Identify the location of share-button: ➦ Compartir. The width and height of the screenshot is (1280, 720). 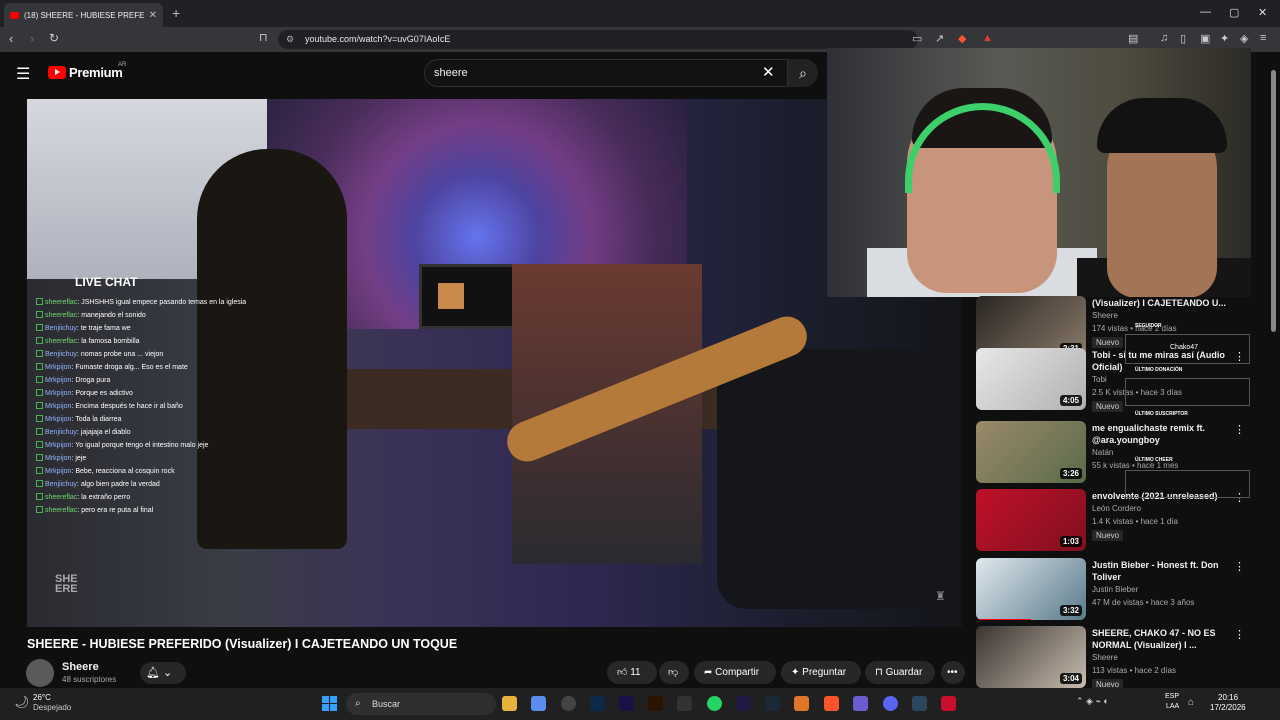
(735, 672).